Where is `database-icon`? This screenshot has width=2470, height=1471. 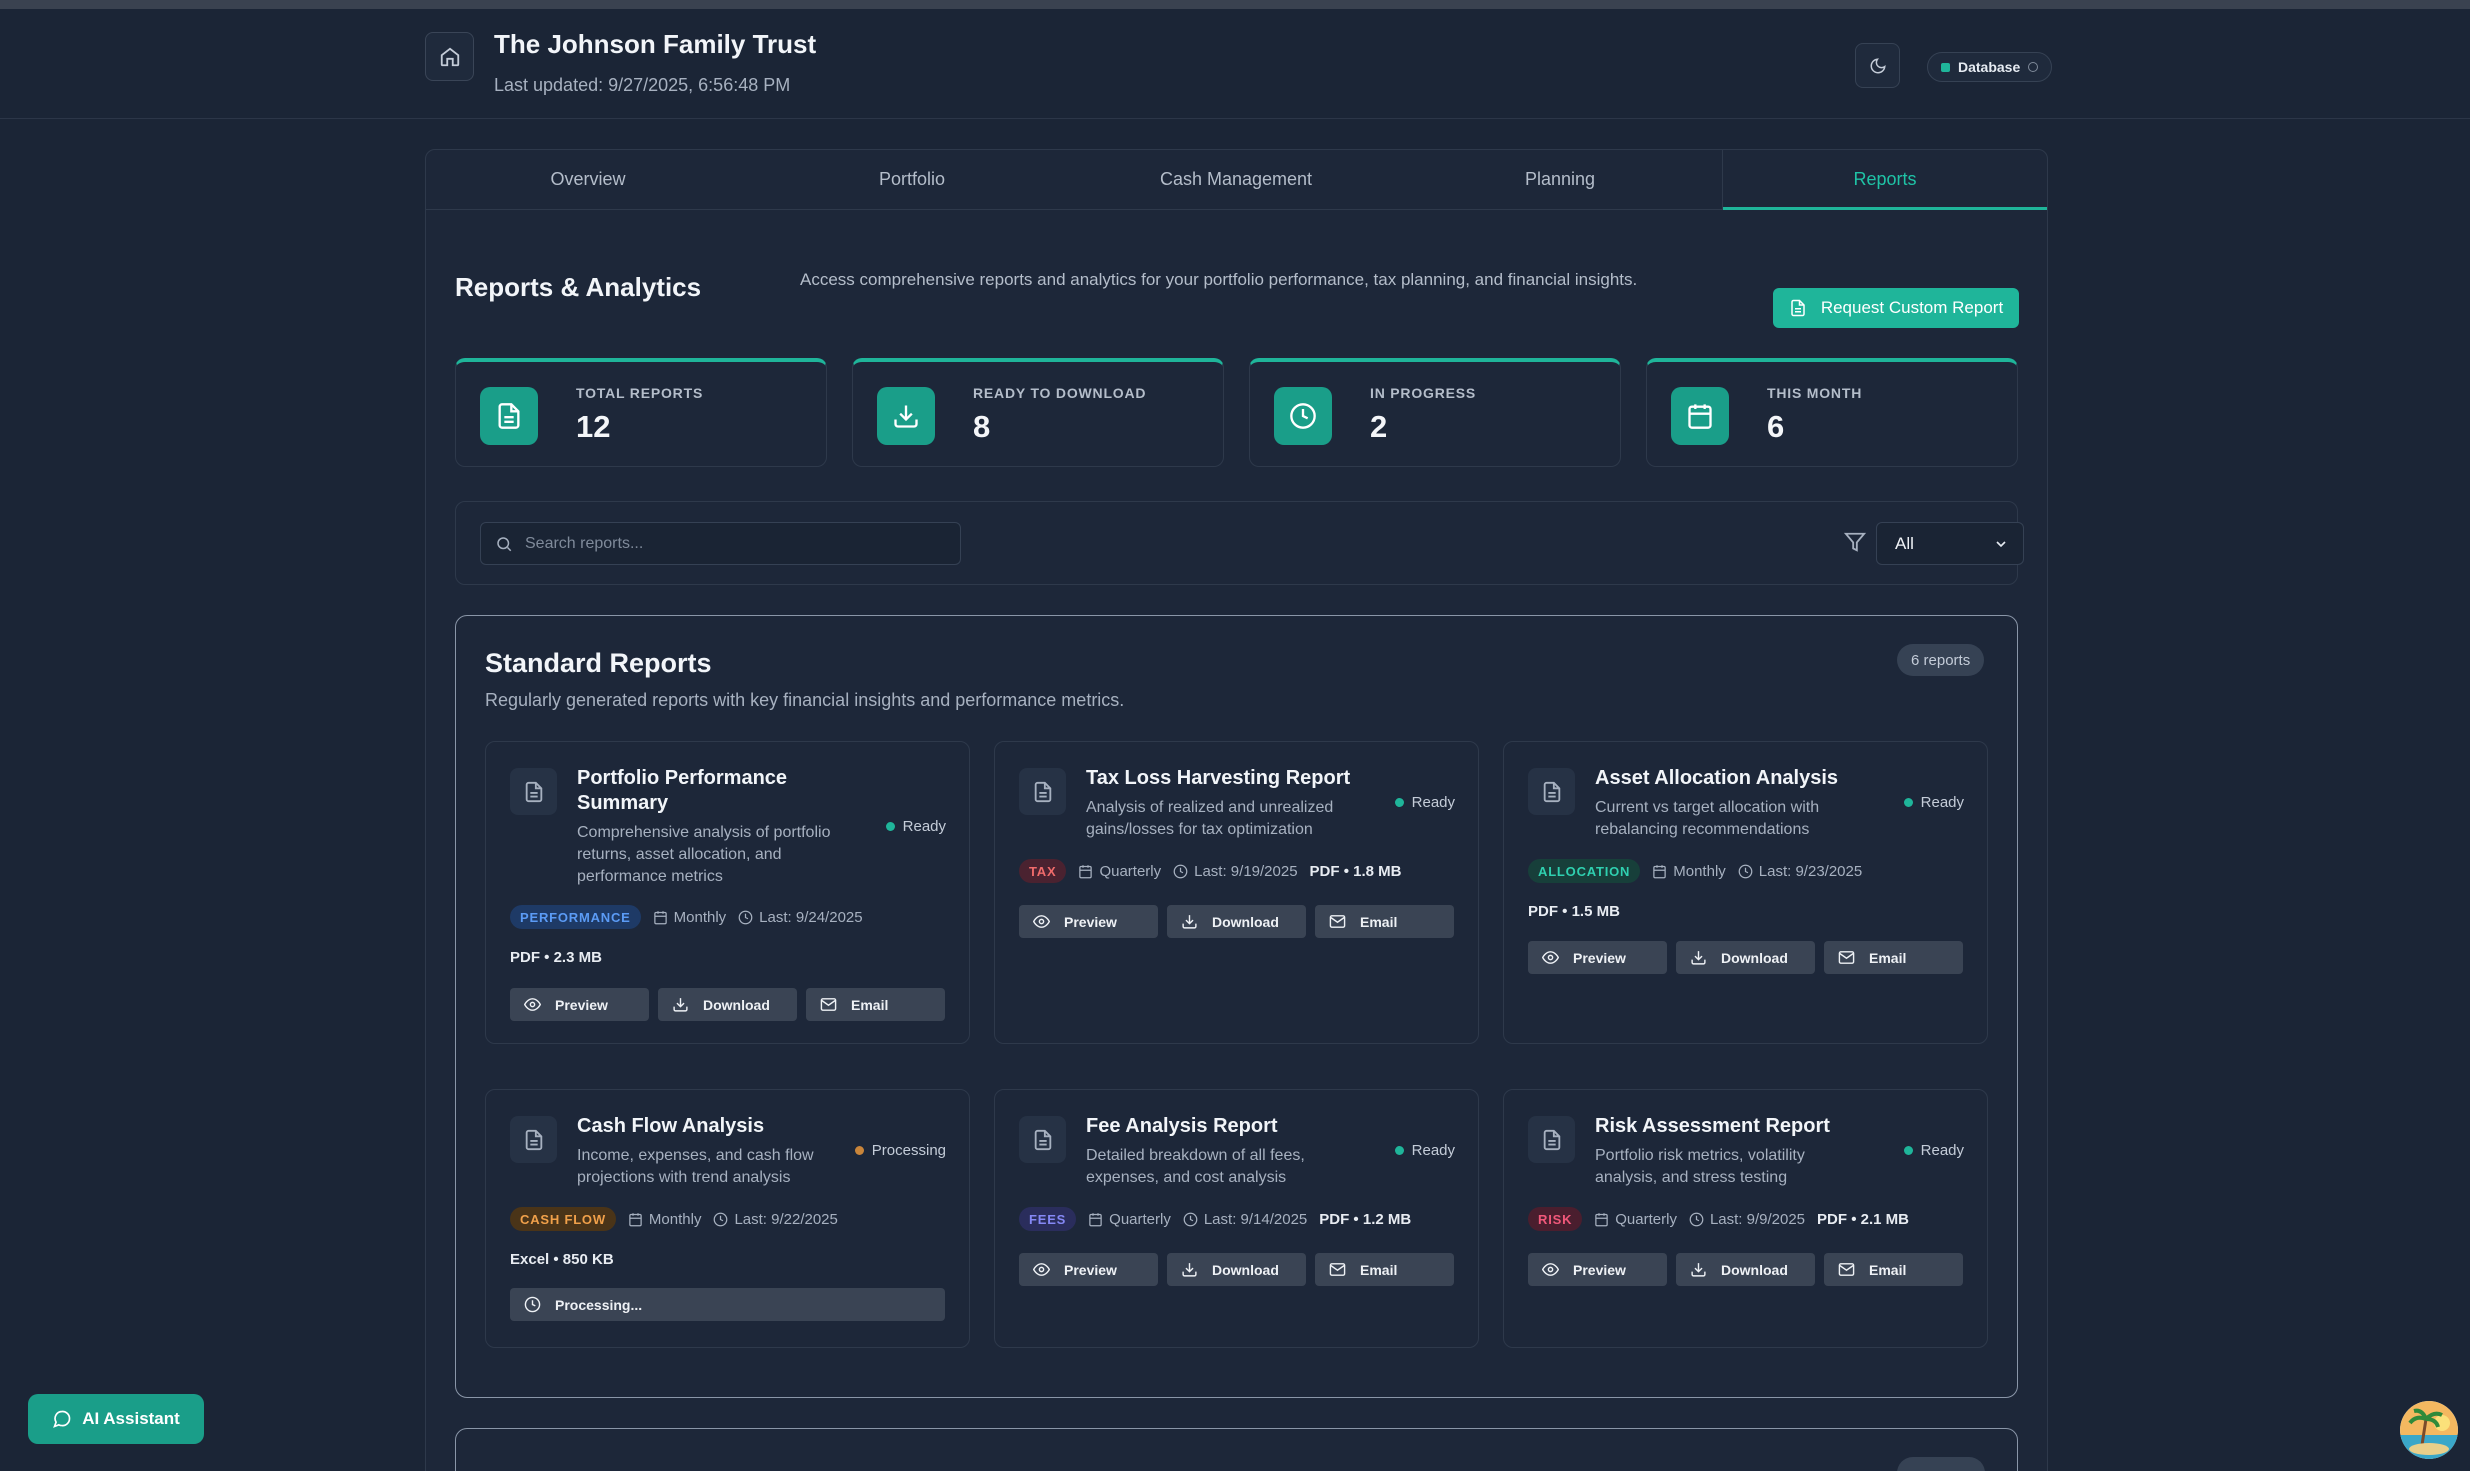
database-icon is located at coordinates (1945, 67).